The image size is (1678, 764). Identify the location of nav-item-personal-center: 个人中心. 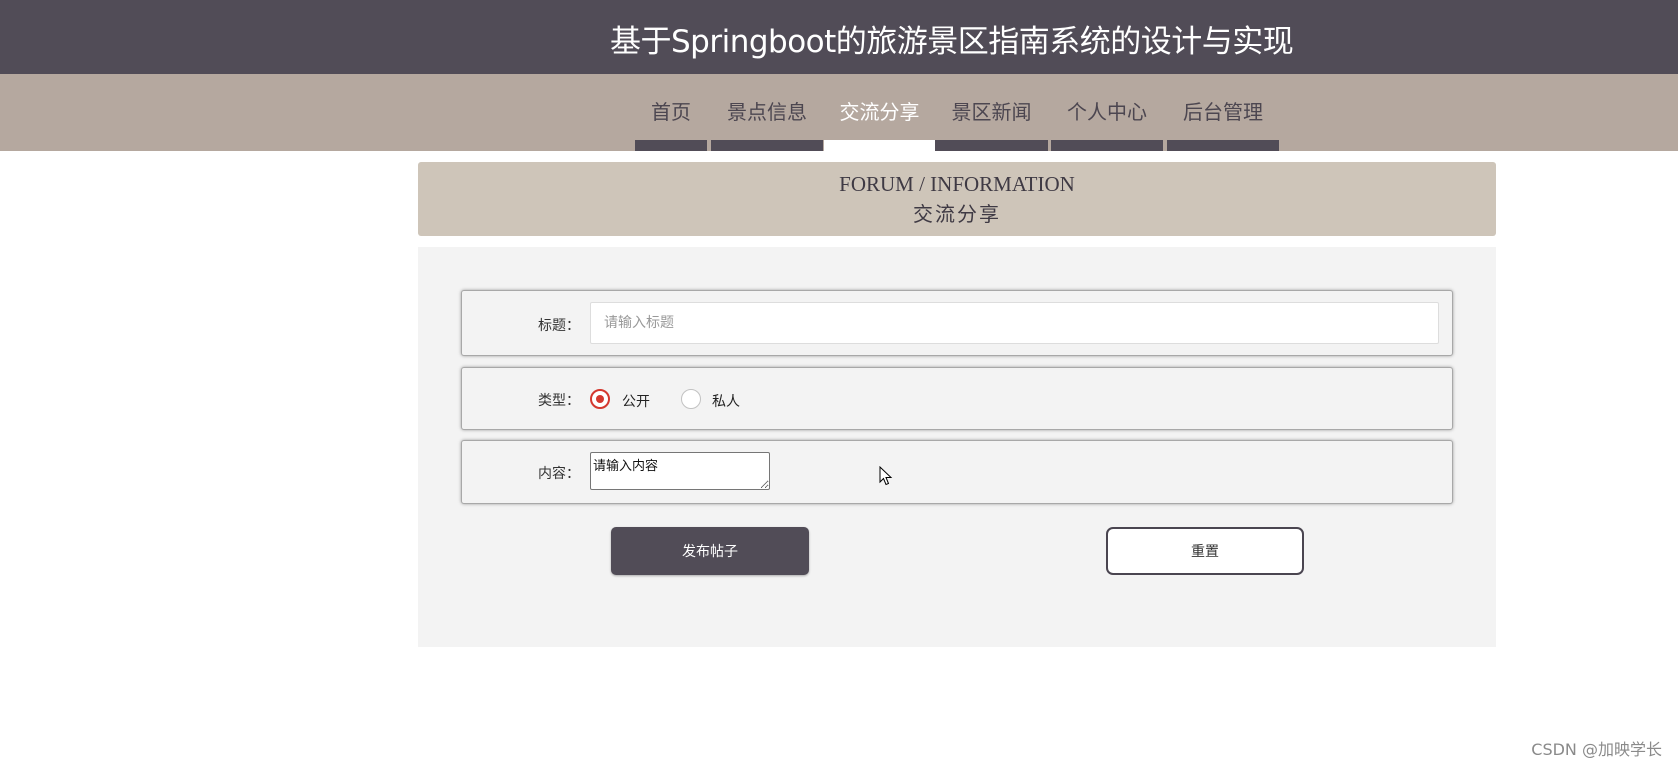
(1107, 112).